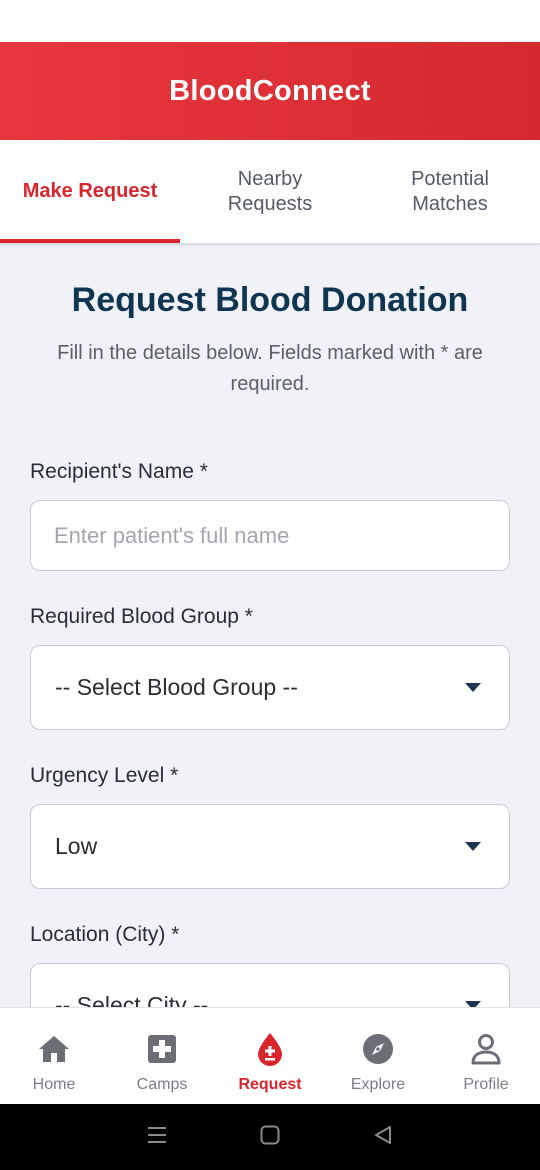 This screenshot has width=540, height=1170. Describe the element at coordinates (378, 1084) in the screenshot. I see `nav-label: Explore` at that location.